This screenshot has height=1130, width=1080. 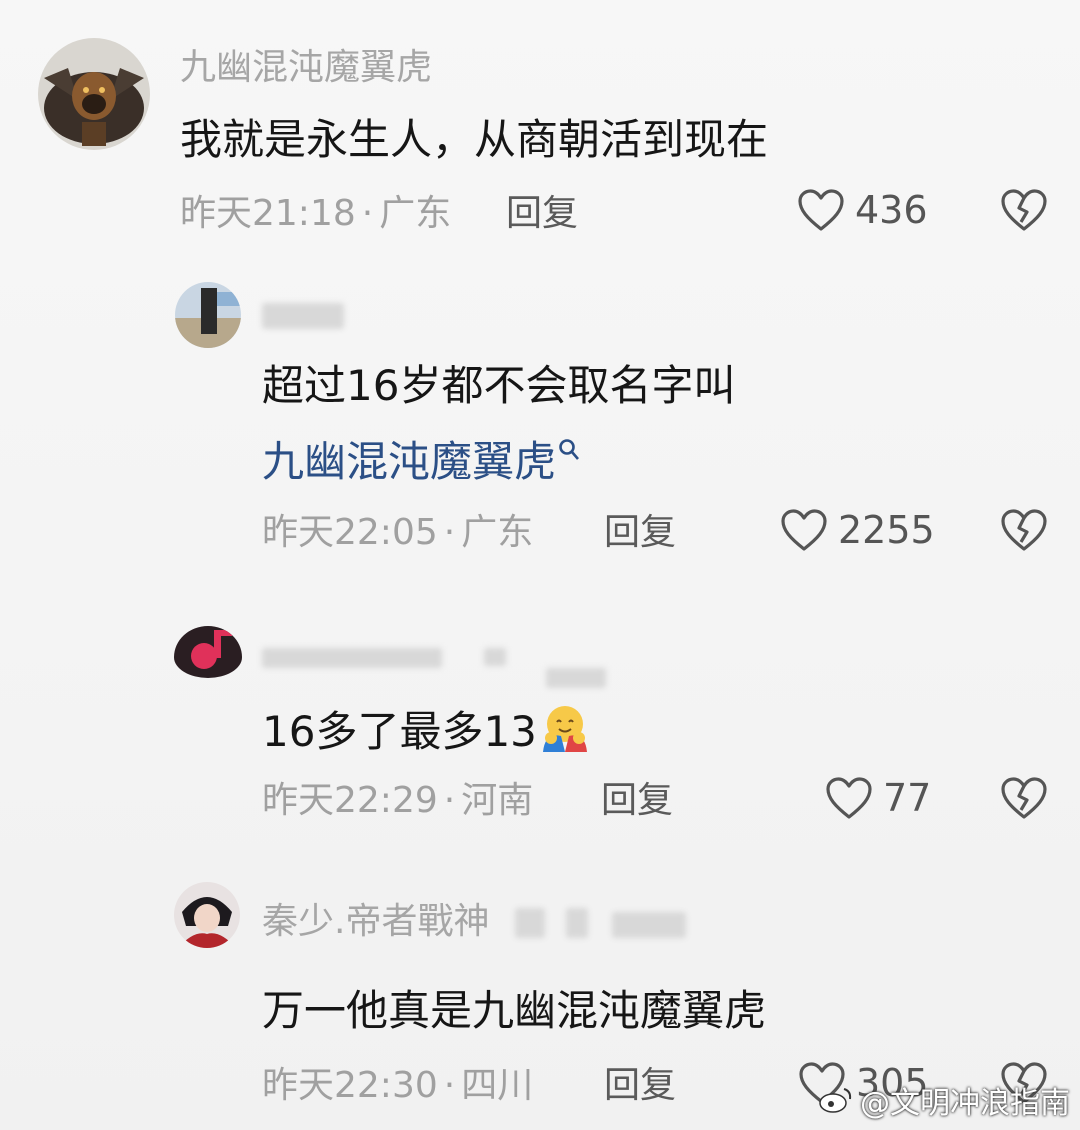 What do you see at coordinates (564, 729) in the screenshot?
I see `hugging-face-emoji` at bounding box center [564, 729].